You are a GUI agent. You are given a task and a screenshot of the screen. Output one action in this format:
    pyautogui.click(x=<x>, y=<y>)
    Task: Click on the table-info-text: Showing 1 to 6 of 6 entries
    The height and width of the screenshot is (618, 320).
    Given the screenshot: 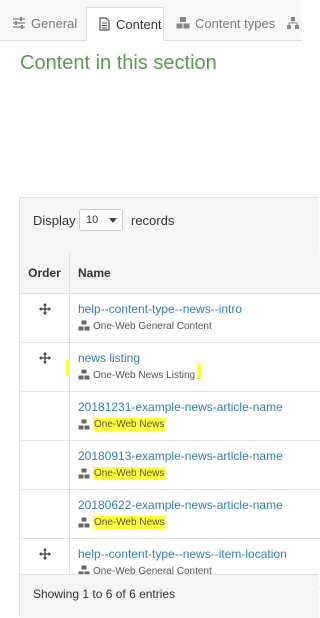 What is the action you would take?
    pyautogui.click(x=104, y=594)
    